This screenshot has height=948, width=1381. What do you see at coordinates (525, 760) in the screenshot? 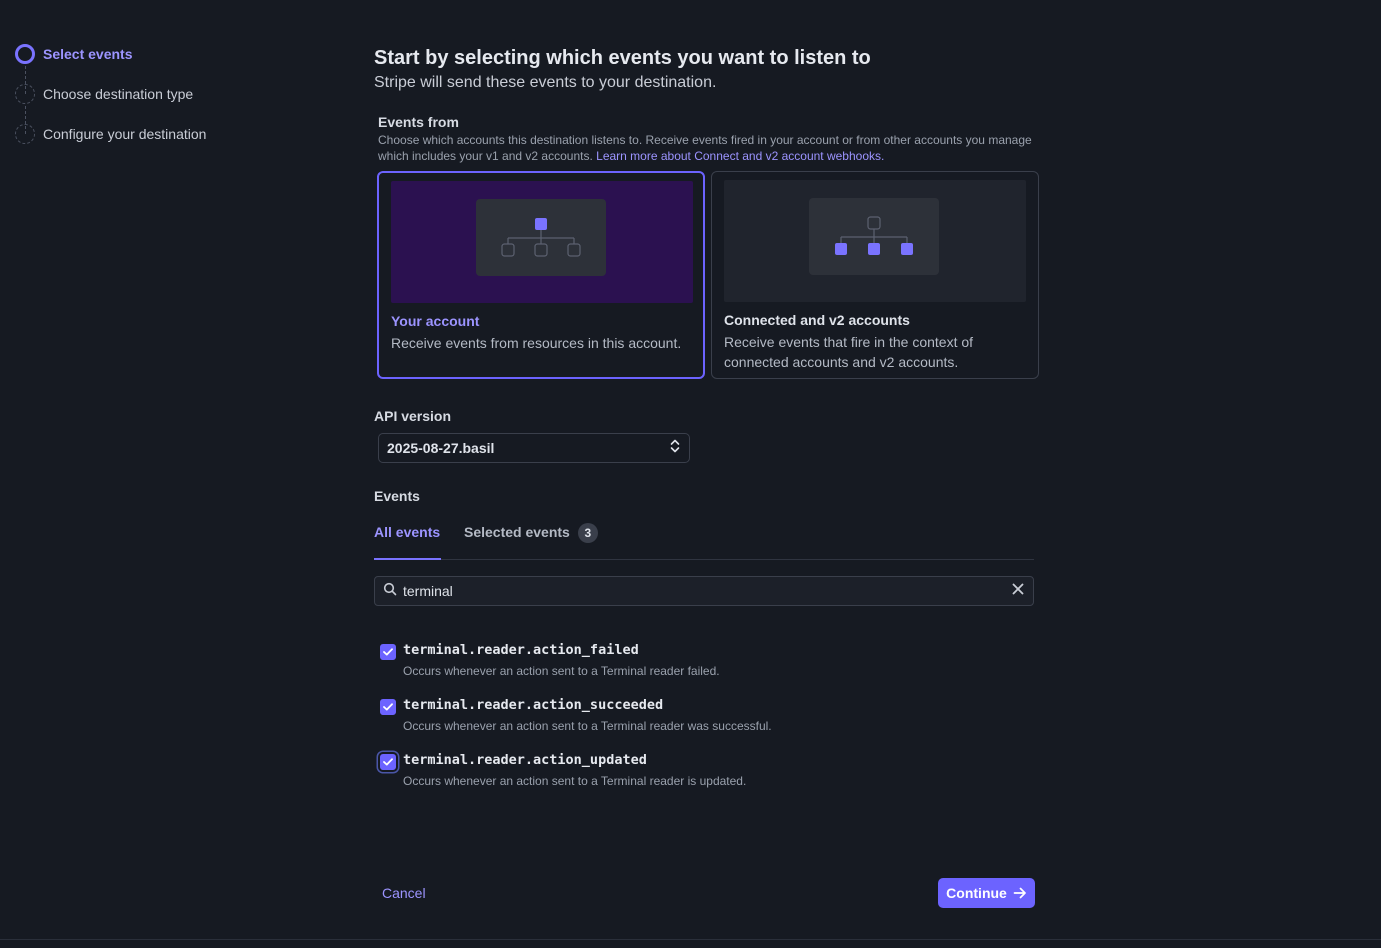
I see `event-name: terminal.reader.action_updated` at bounding box center [525, 760].